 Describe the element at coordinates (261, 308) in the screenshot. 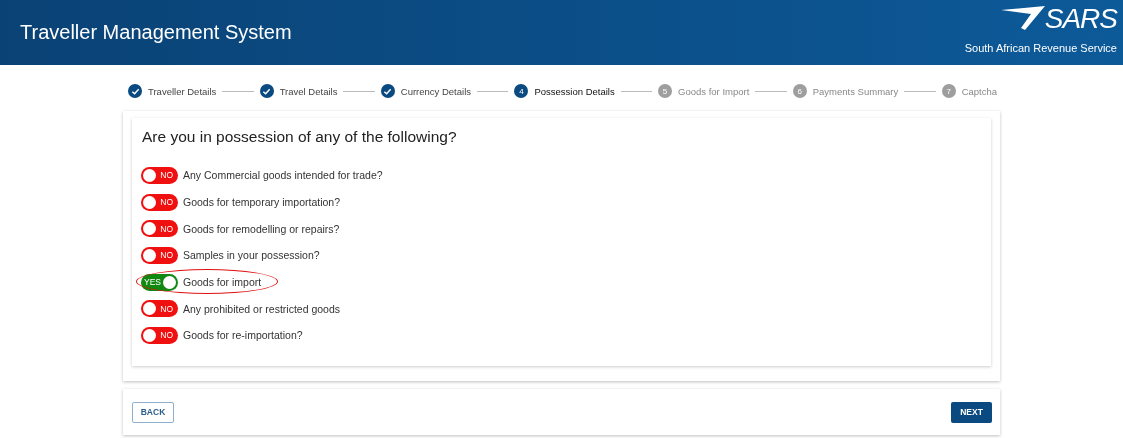

I see `question-label: Any prohibited or restricted goods` at that location.